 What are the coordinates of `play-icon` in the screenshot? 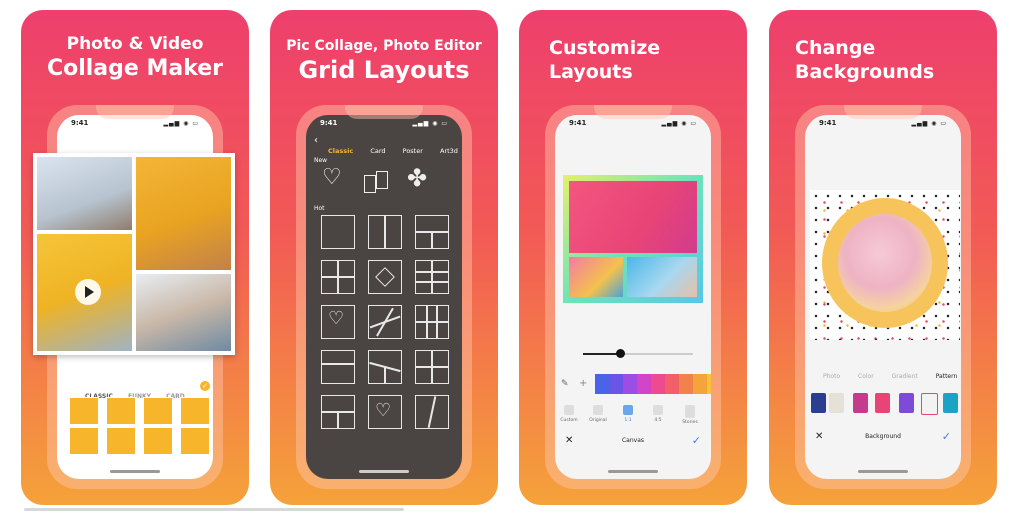 It's located at (88, 292).